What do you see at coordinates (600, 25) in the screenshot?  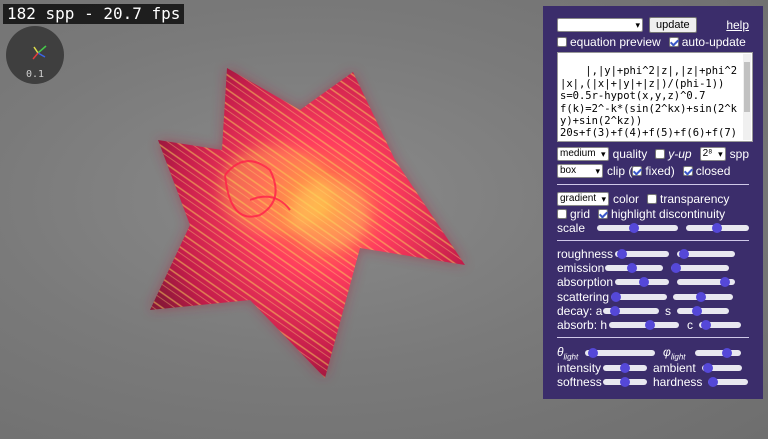 I see `preset-select` at bounding box center [600, 25].